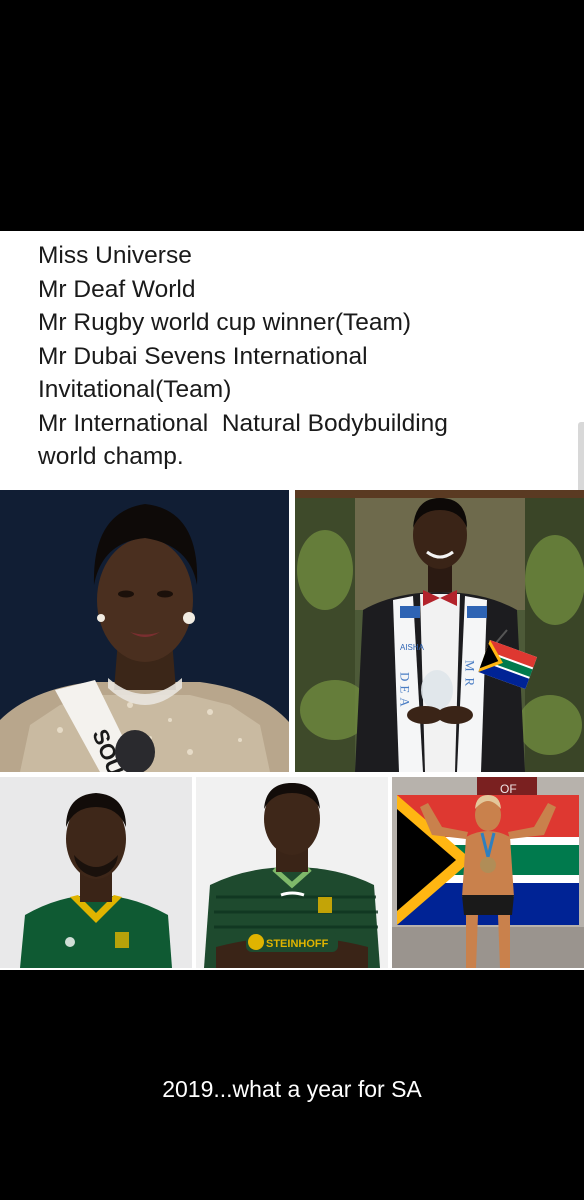 This screenshot has height=1200, width=584. I want to click on achievement-line: Mr International Natural Bodybuilding, so click(243, 423).